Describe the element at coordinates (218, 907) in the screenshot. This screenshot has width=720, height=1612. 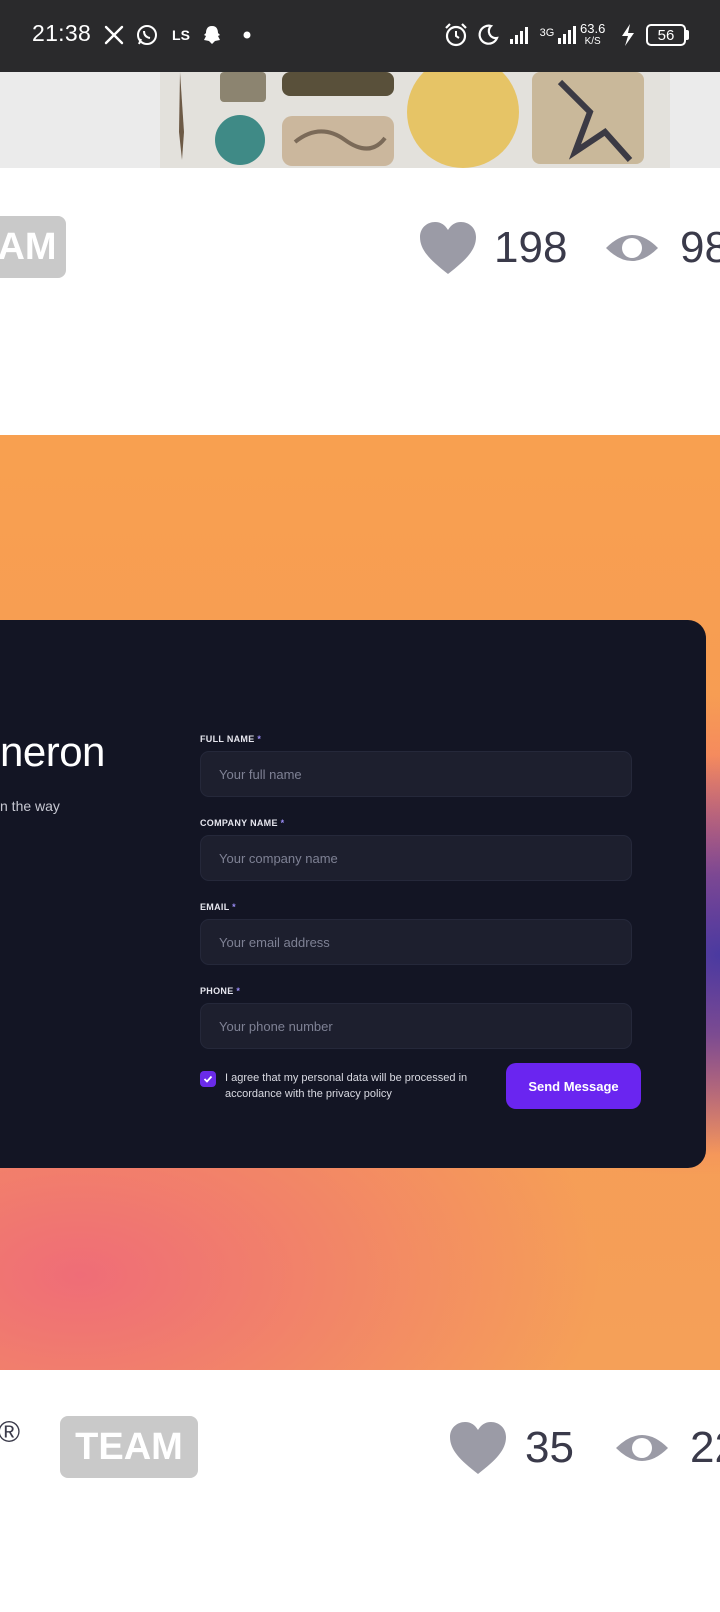
I see `email-label: EMAIL *` at that location.